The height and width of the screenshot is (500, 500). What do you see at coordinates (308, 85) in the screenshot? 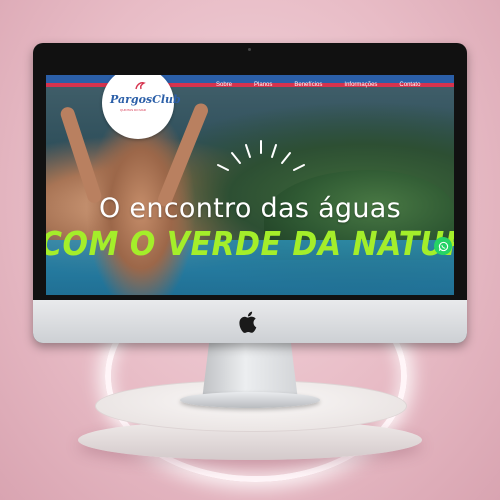
I see `nav-beneficios: Benefícios` at bounding box center [308, 85].